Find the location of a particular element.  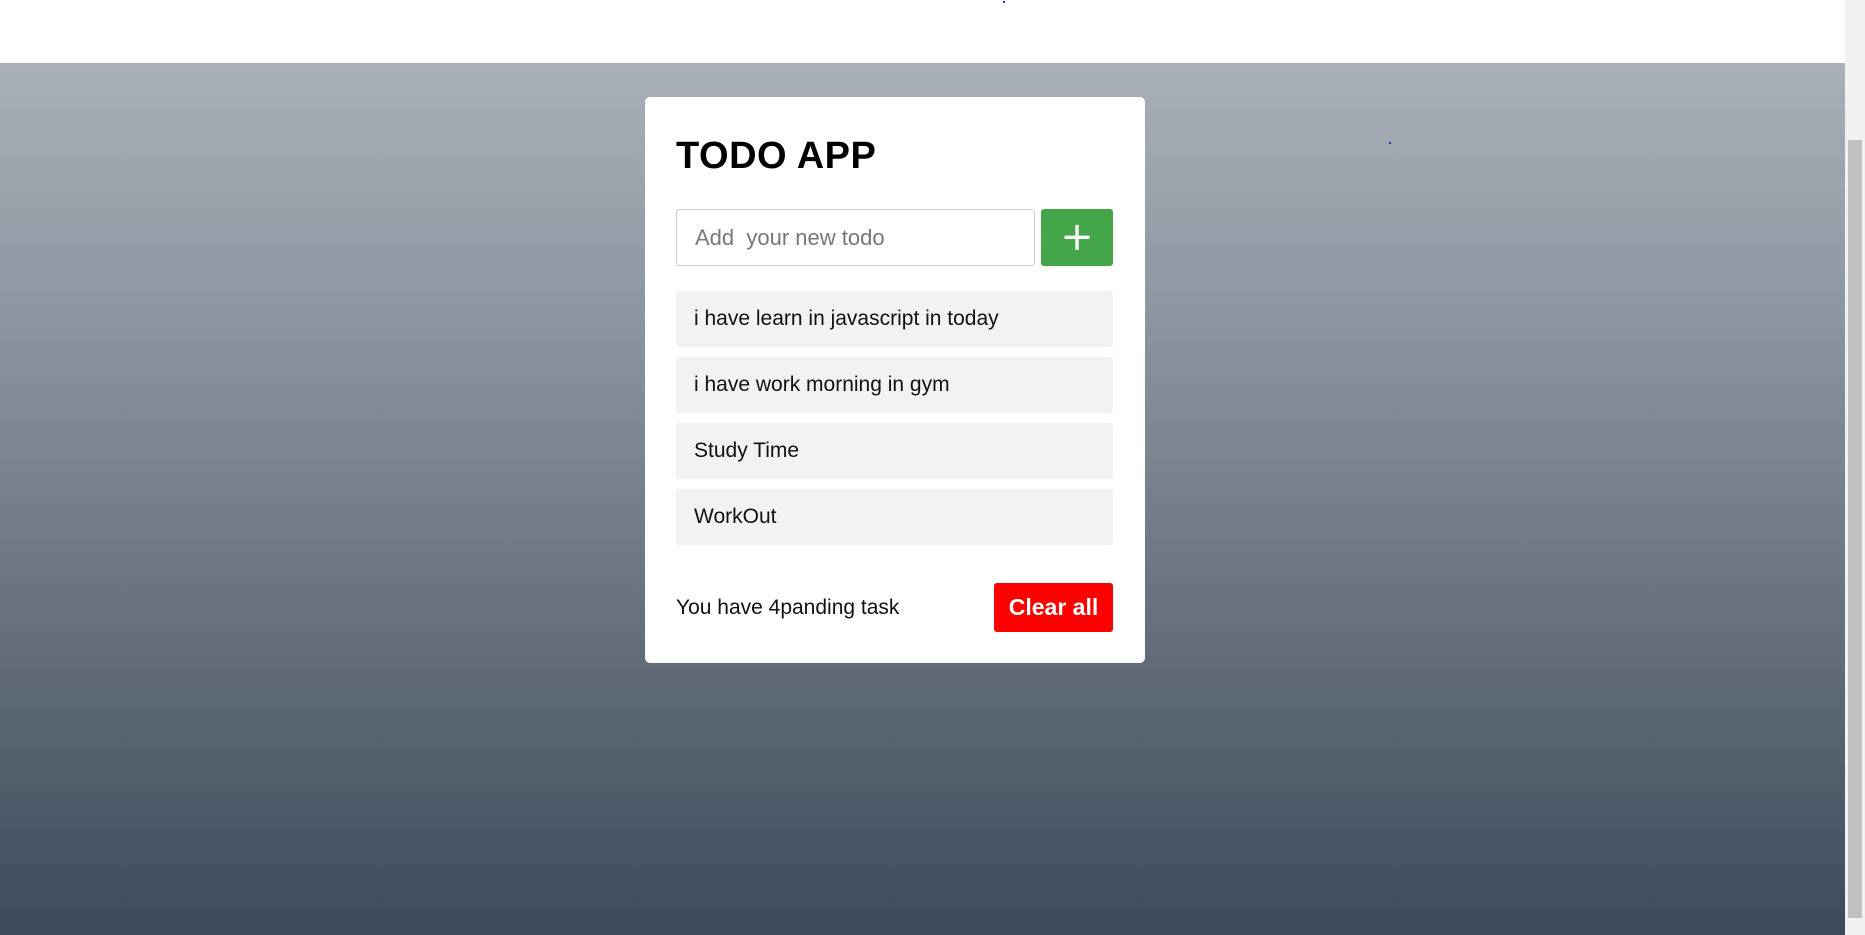

todo-item: Study Time is located at coordinates (894, 451).